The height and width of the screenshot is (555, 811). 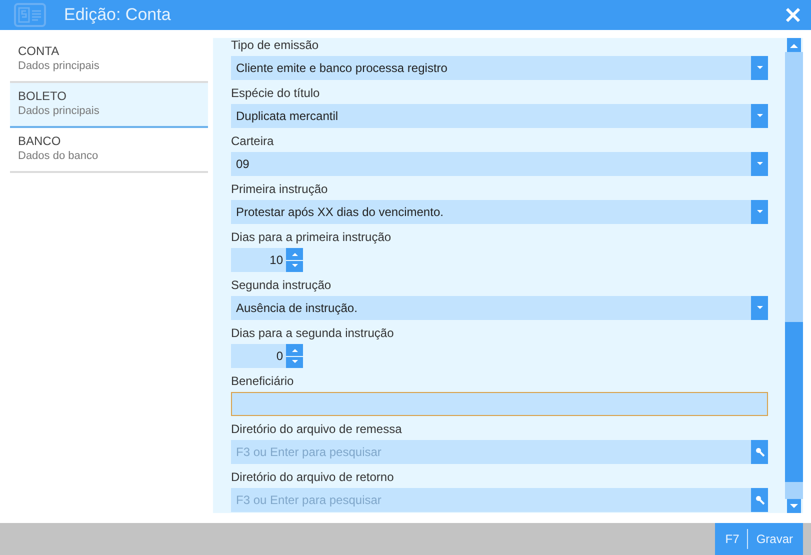 What do you see at coordinates (499, 404) in the screenshot?
I see `text-field` at bounding box center [499, 404].